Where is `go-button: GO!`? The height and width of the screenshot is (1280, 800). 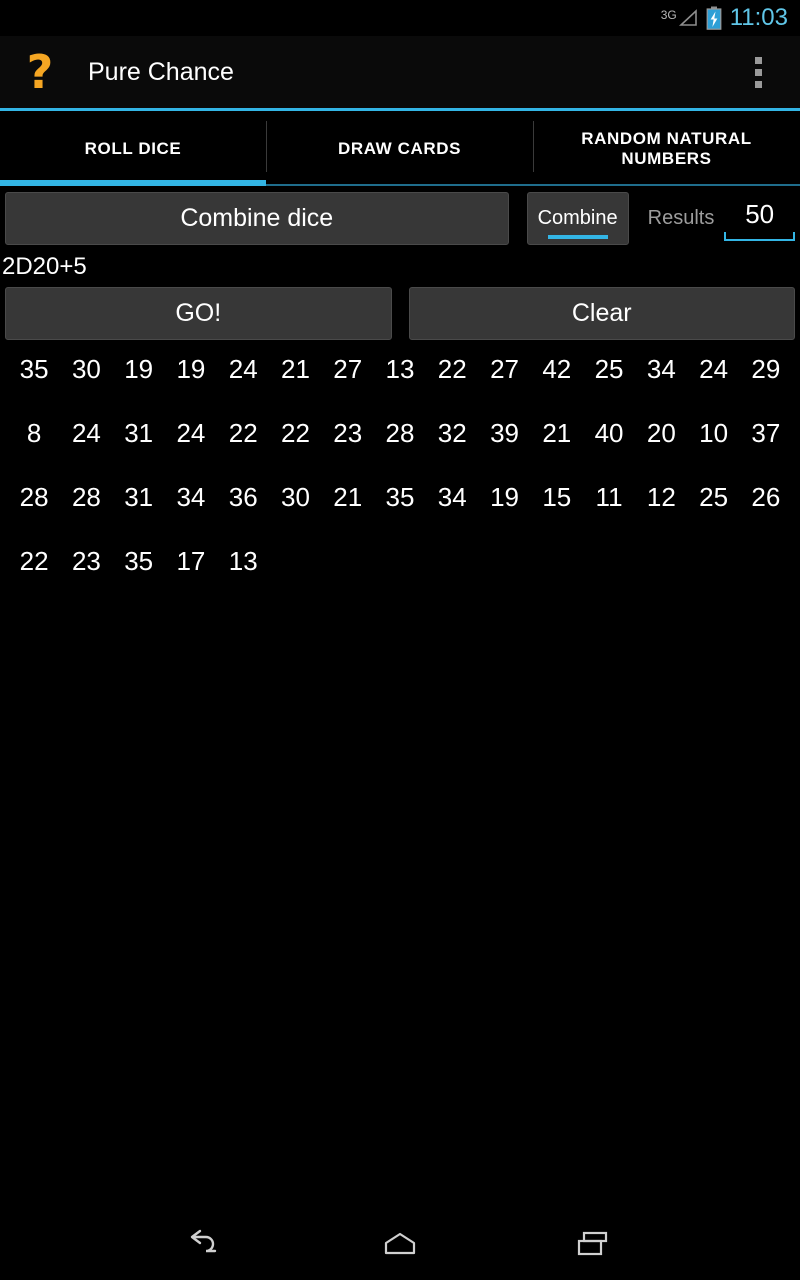 go-button: GO! is located at coordinates (198, 313).